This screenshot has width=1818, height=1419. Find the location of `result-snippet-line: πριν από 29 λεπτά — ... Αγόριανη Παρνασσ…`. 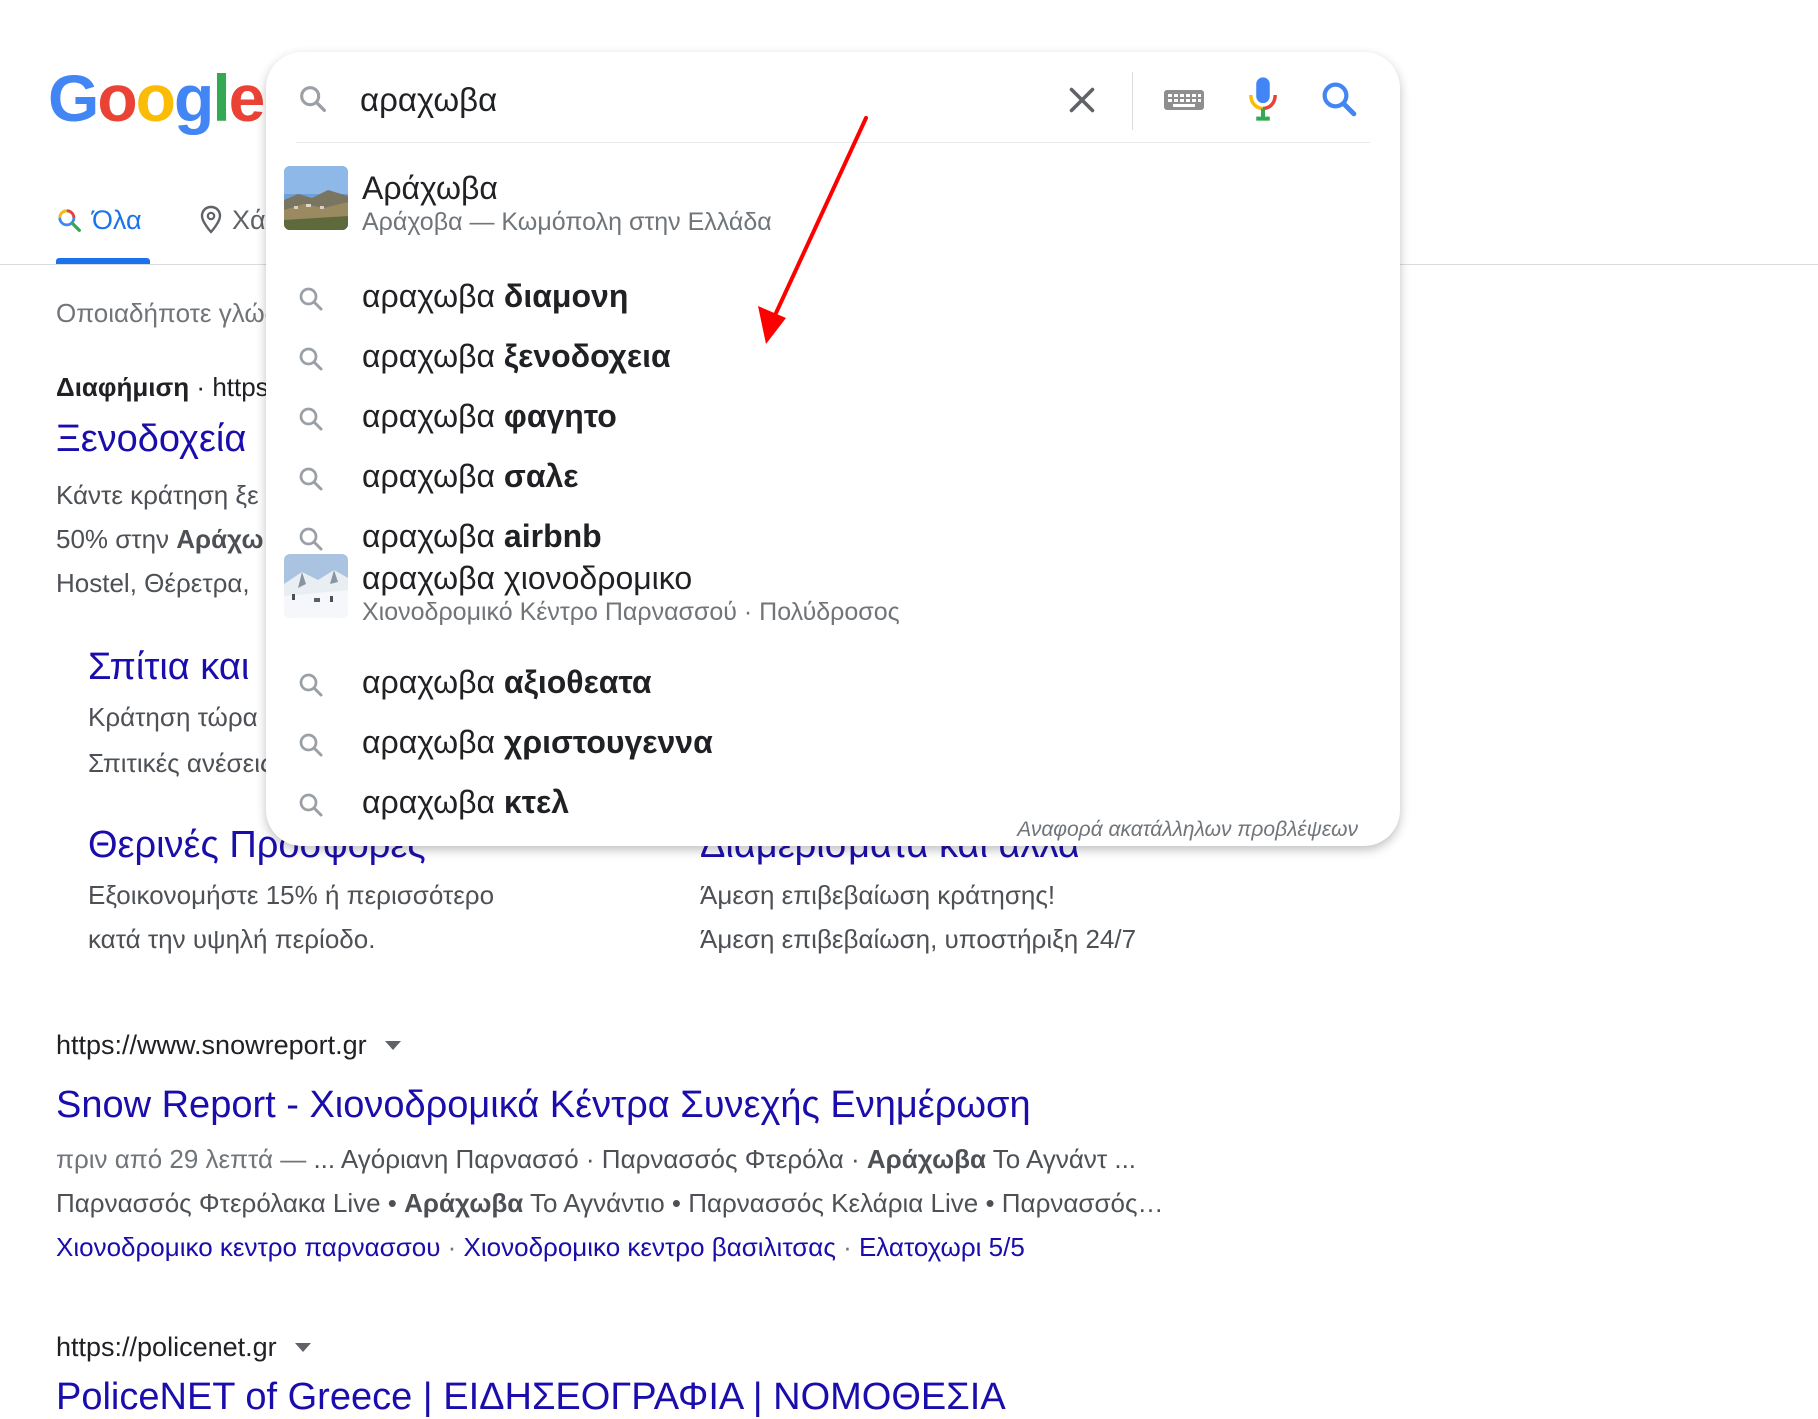

result-snippet-line: πριν από 29 λεπτά — ... Αγόριανη Παρνασσ… is located at coordinates (596, 1159).